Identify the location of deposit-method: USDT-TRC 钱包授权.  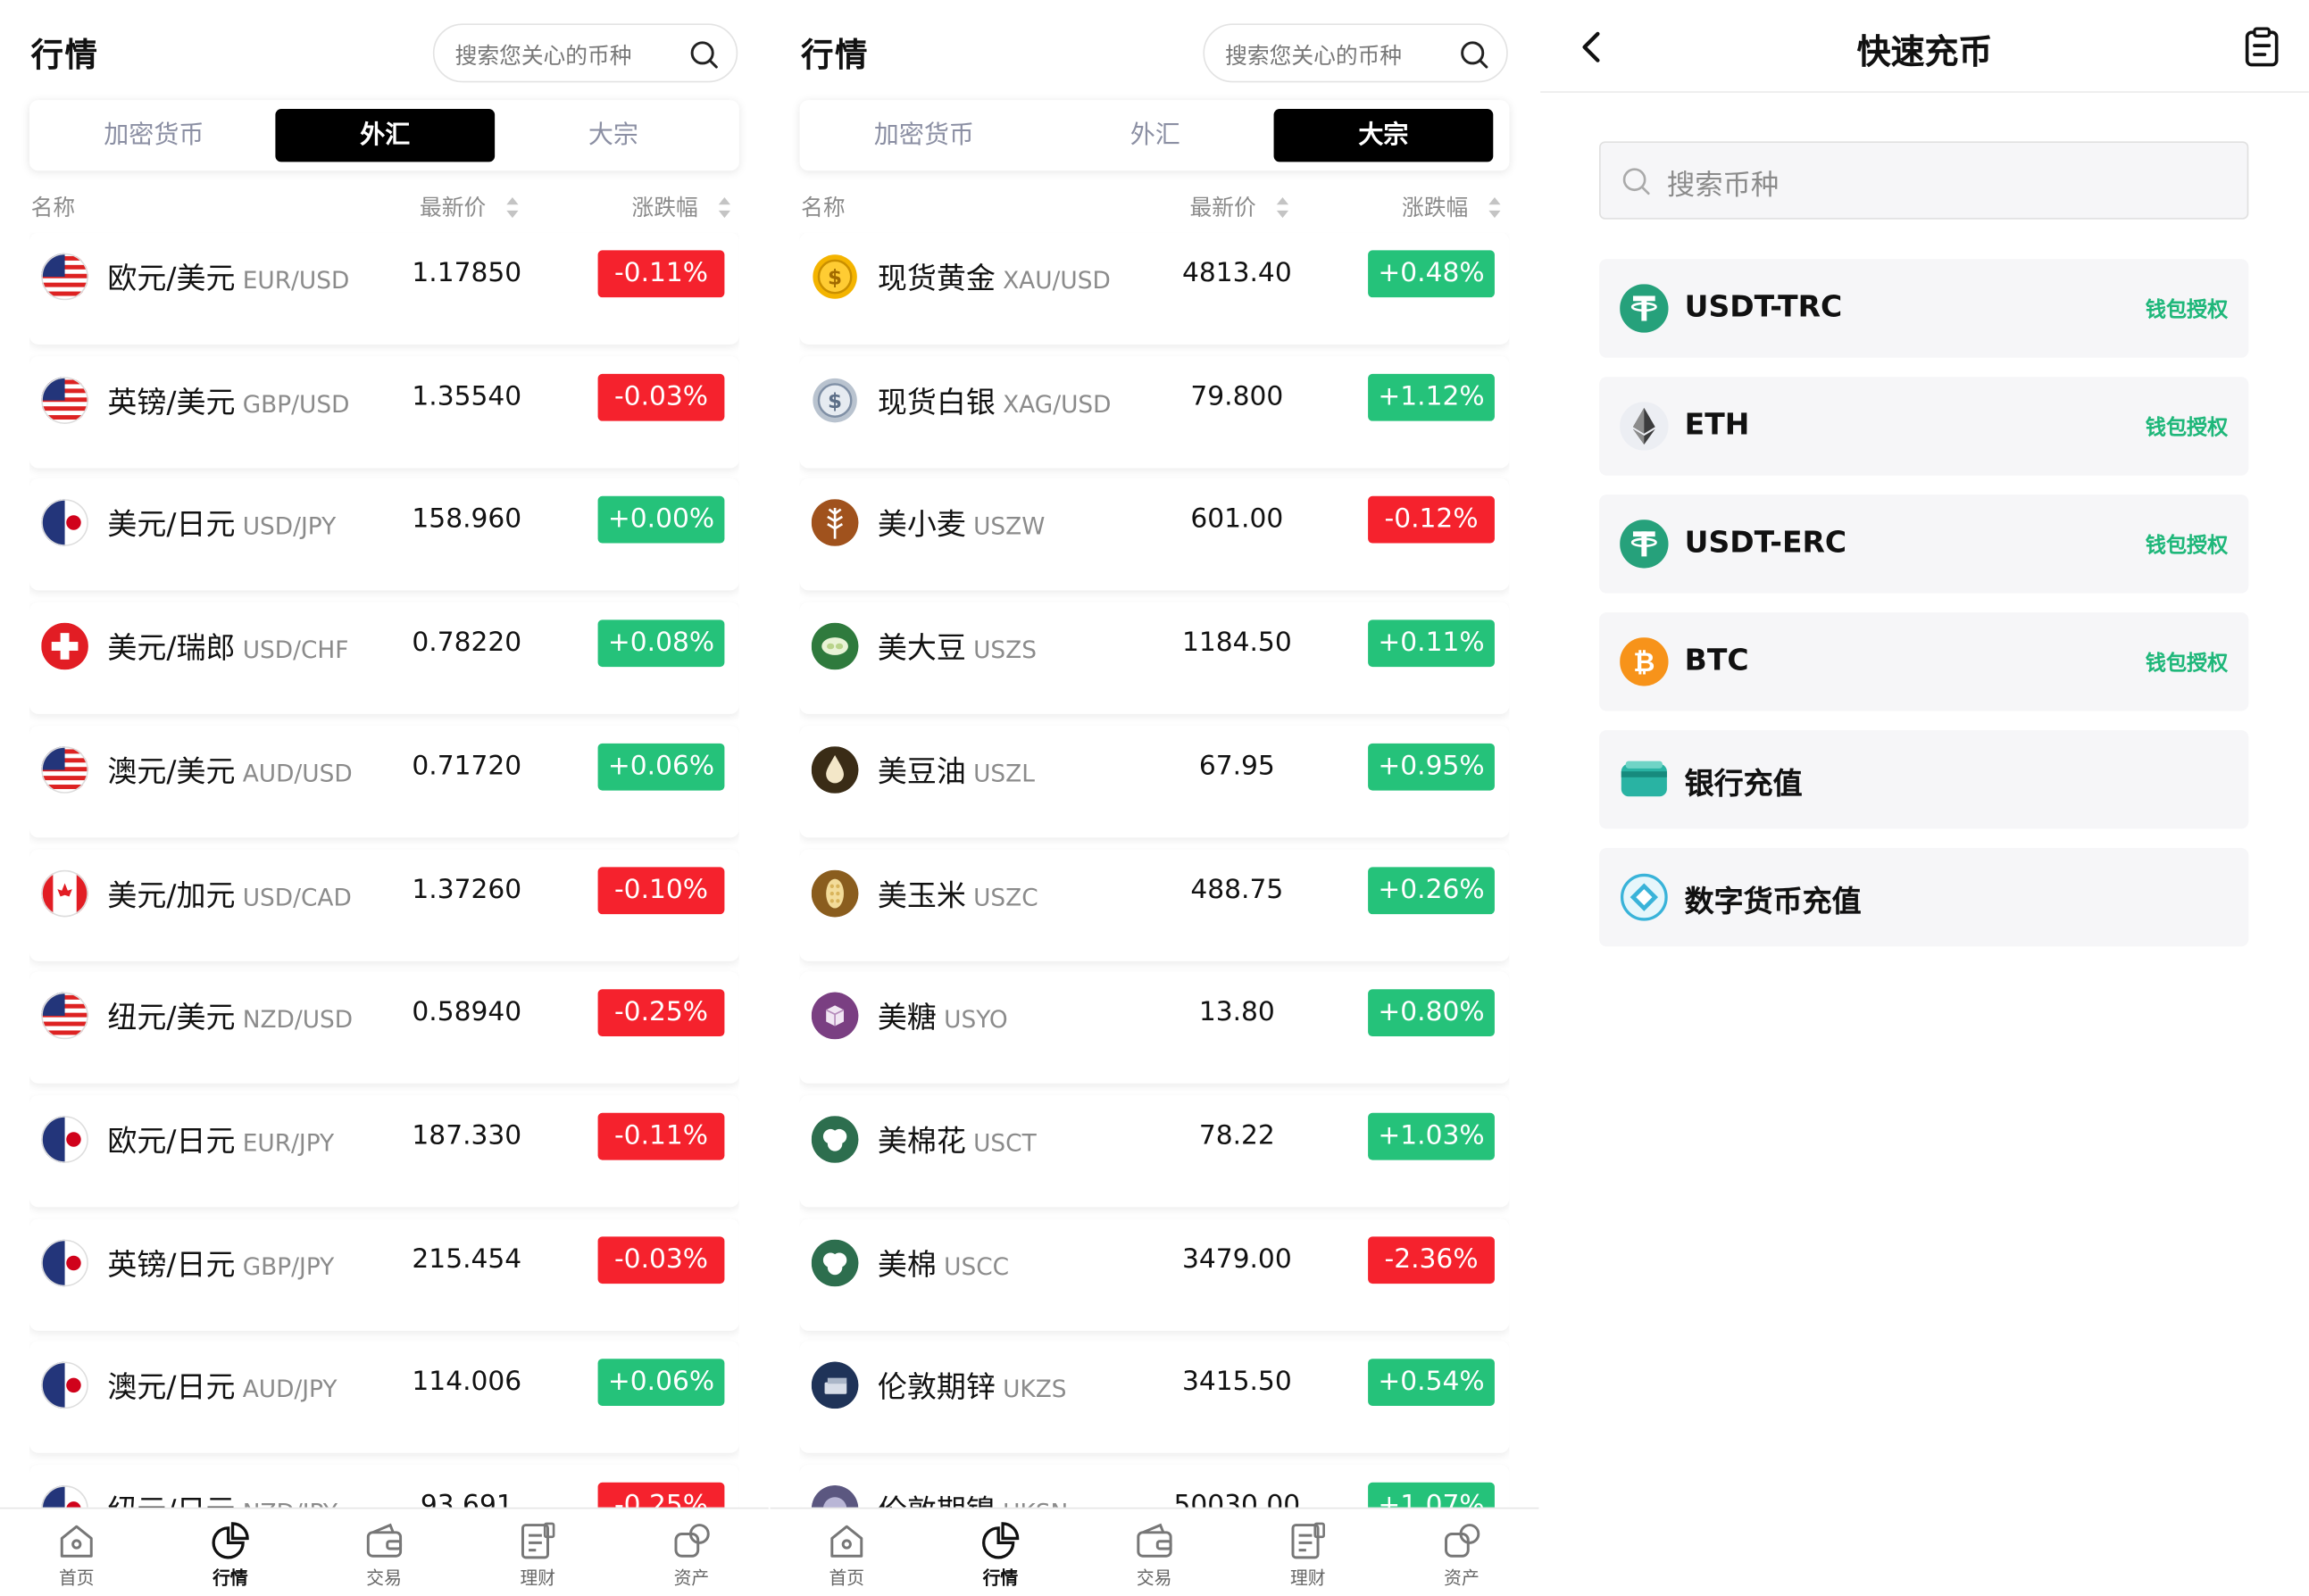
(1924, 308).